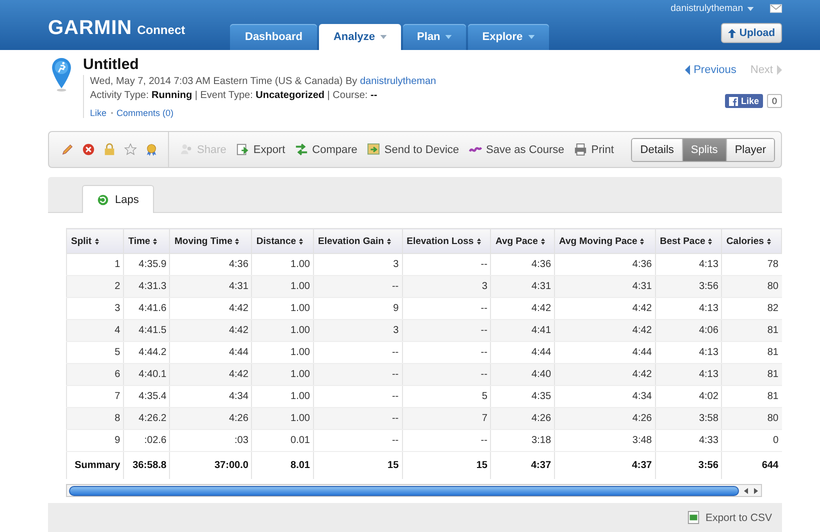  I want to click on refresh-icon, so click(103, 200).